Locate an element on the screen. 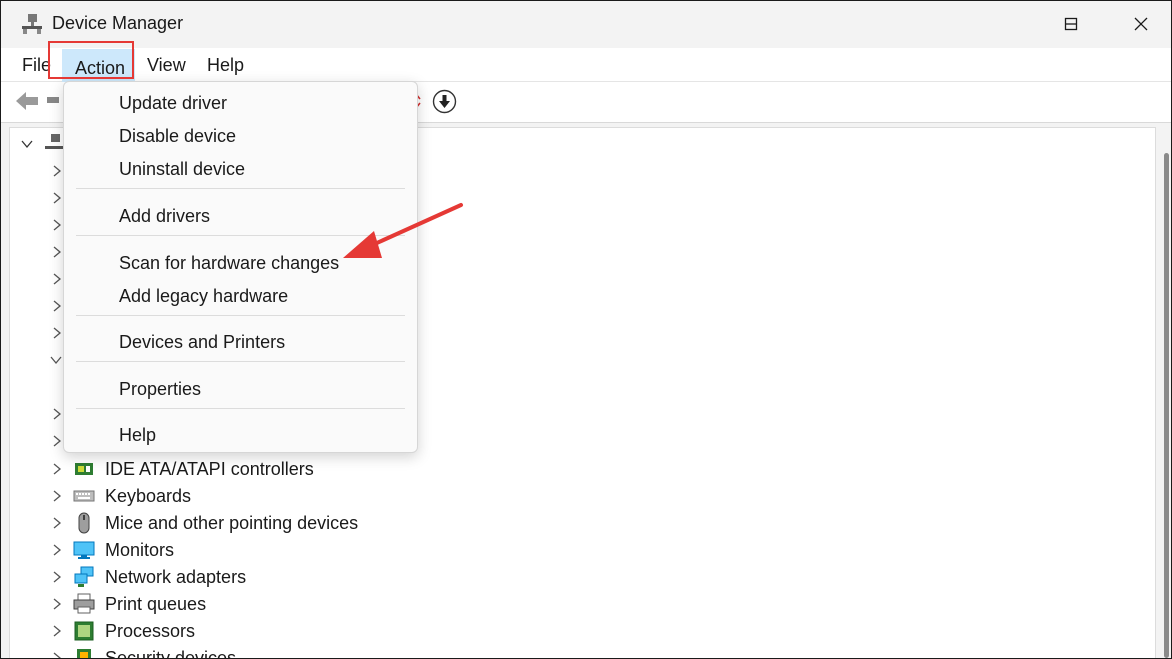 The width and height of the screenshot is (1172, 659). menu-item-scan-hardware-changes: Scan for hardware changes is located at coordinates (229, 263).